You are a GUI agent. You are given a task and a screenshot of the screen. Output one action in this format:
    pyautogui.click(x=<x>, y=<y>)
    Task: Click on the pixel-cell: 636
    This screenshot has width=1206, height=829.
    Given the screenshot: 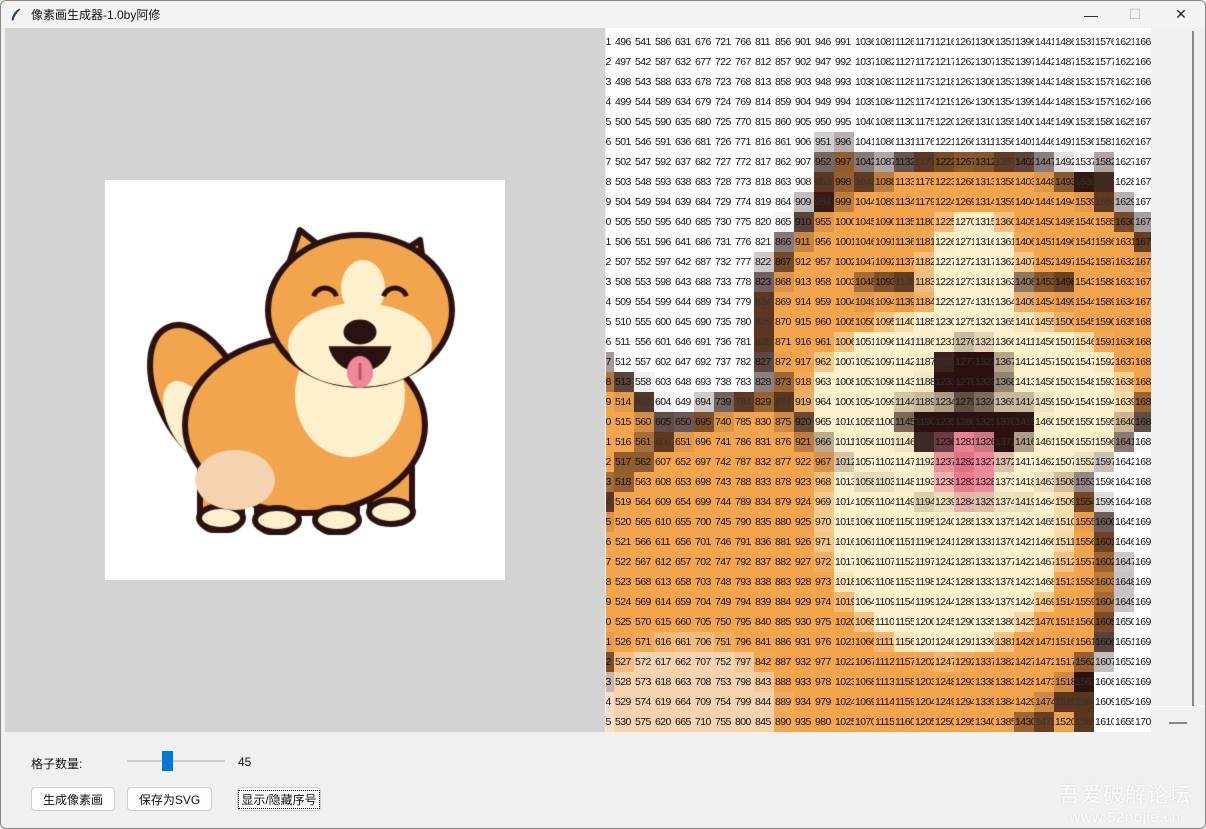 What is the action you would take?
    pyautogui.click(x=684, y=142)
    